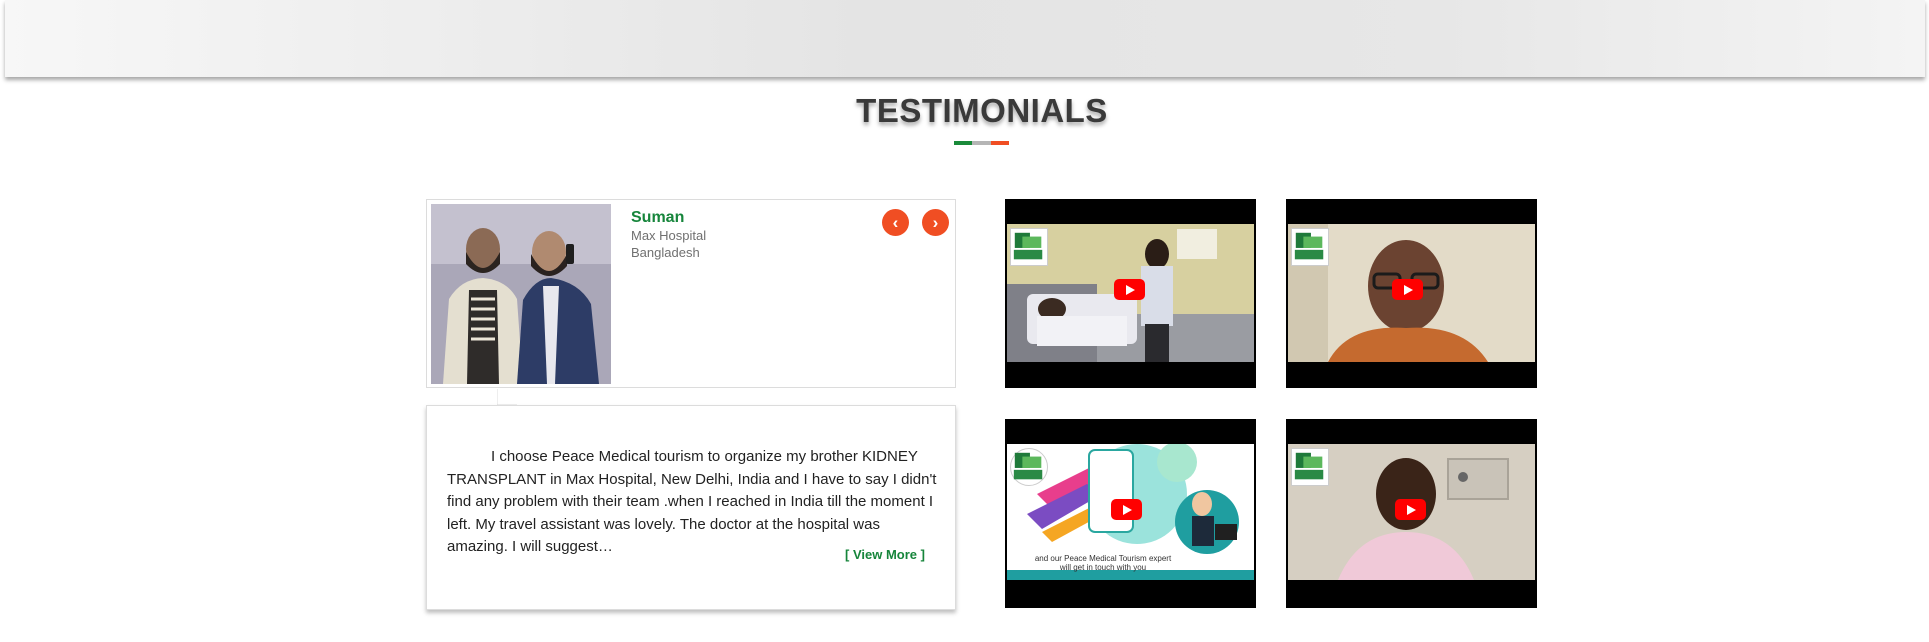  I want to click on chevron-right-icon: ›, so click(935, 222).